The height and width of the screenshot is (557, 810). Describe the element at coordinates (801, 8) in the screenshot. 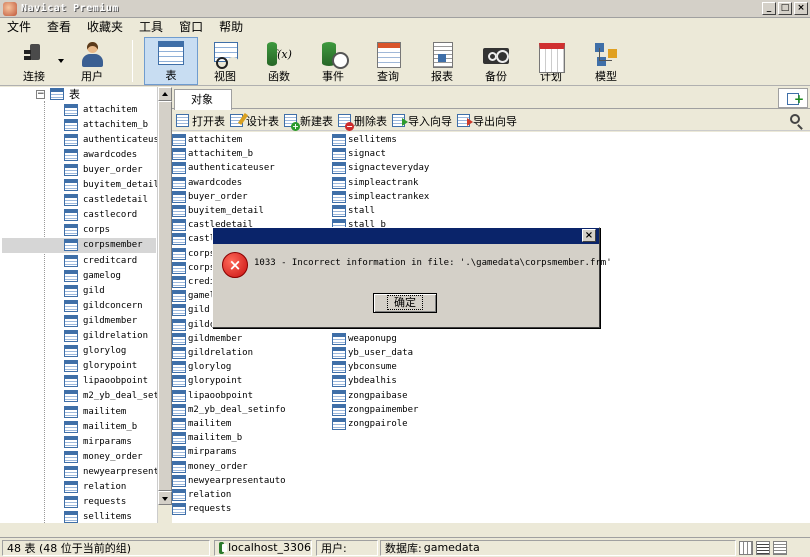

I see `close-button: ×` at that location.